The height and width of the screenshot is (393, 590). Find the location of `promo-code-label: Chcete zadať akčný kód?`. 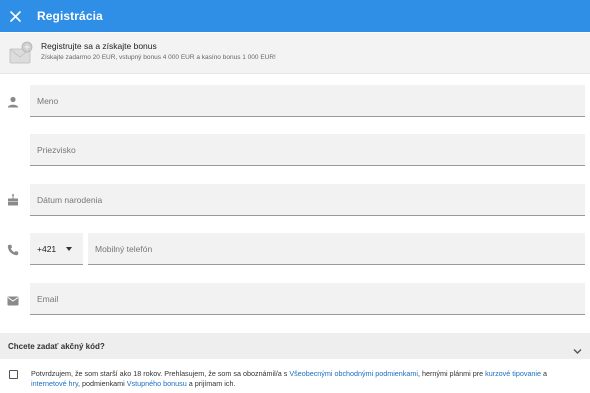

promo-code-label: Chcete zadať akčný kód? is located at coordinates (56, 346).